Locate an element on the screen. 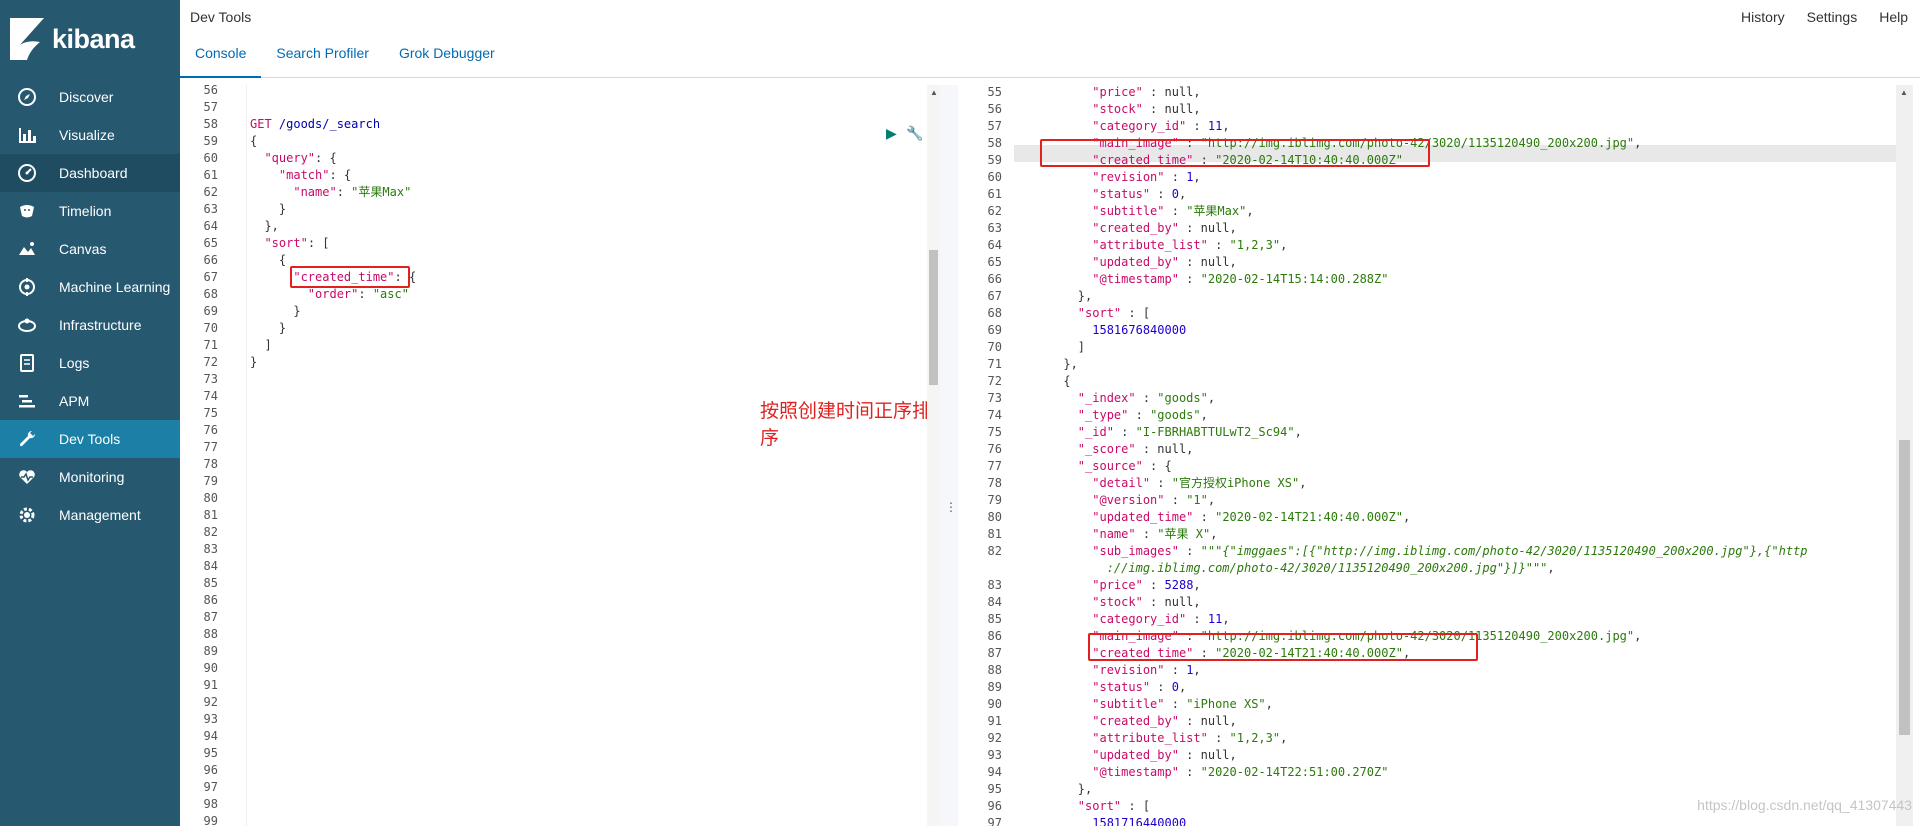  sidebar-item-label: Infrastructure is located at coordinates (100, 325).